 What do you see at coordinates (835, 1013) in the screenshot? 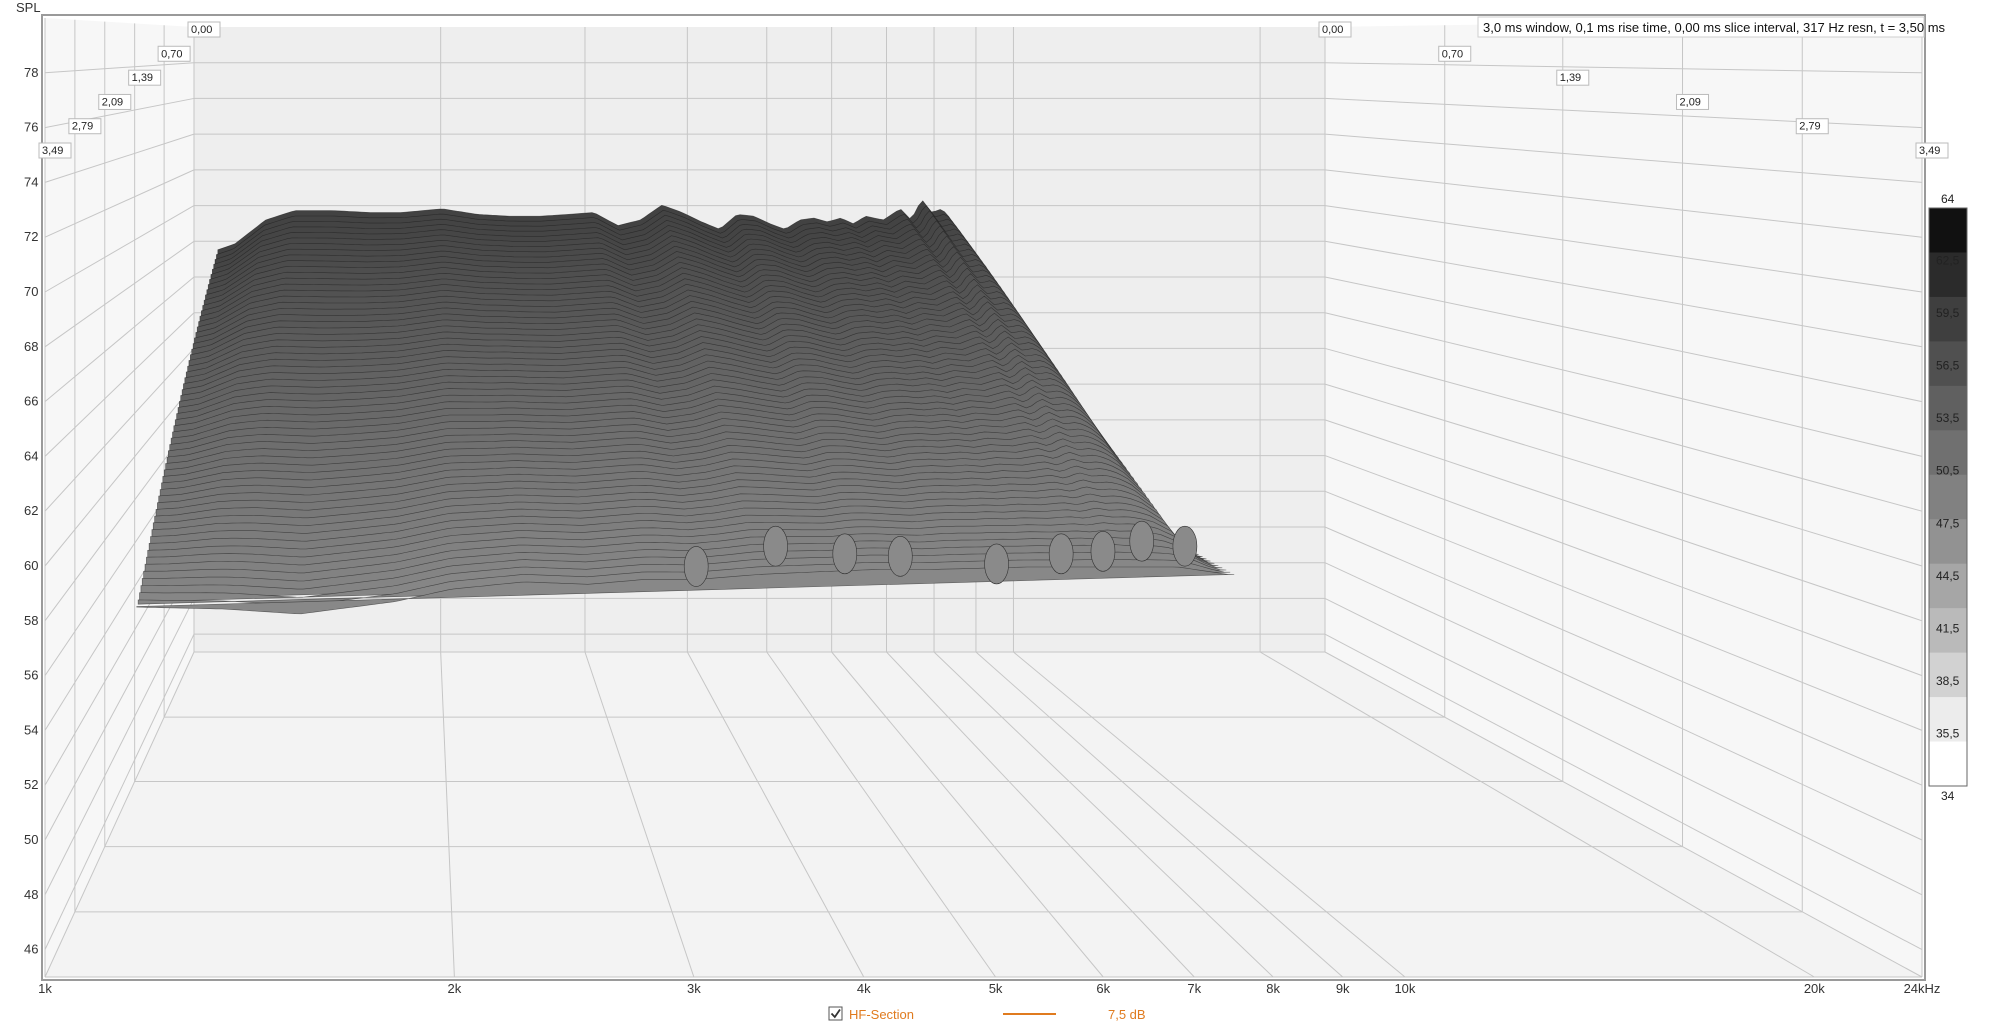
I see `hf-section-checkbox` at bounding box center [835, 1013].